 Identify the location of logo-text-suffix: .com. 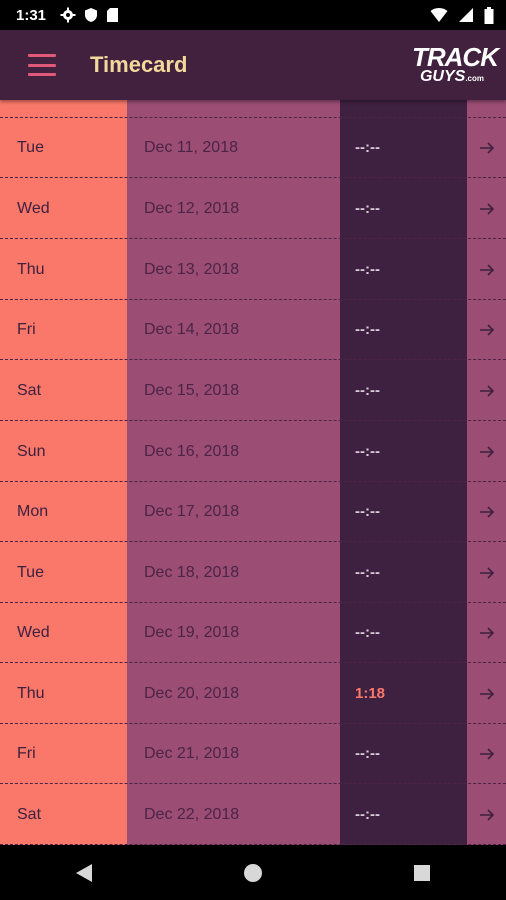
(474, 78).